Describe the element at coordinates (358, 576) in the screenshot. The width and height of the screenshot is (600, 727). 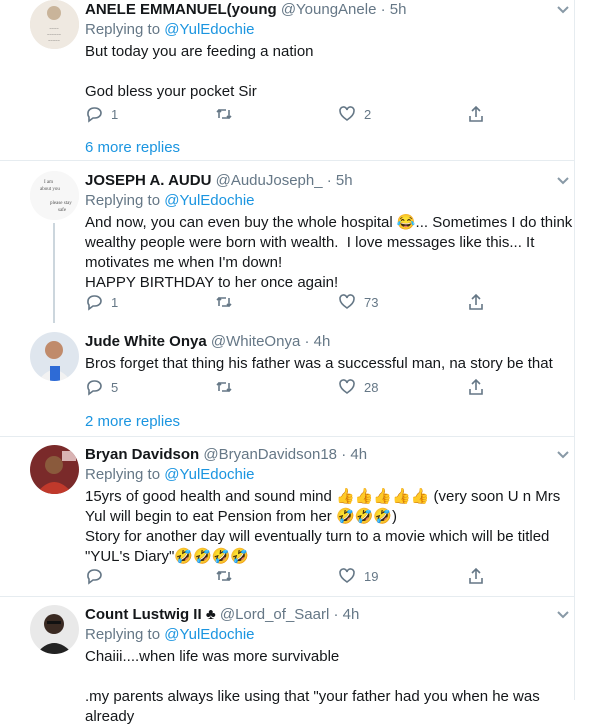
I see `like-button: 19` at that location.